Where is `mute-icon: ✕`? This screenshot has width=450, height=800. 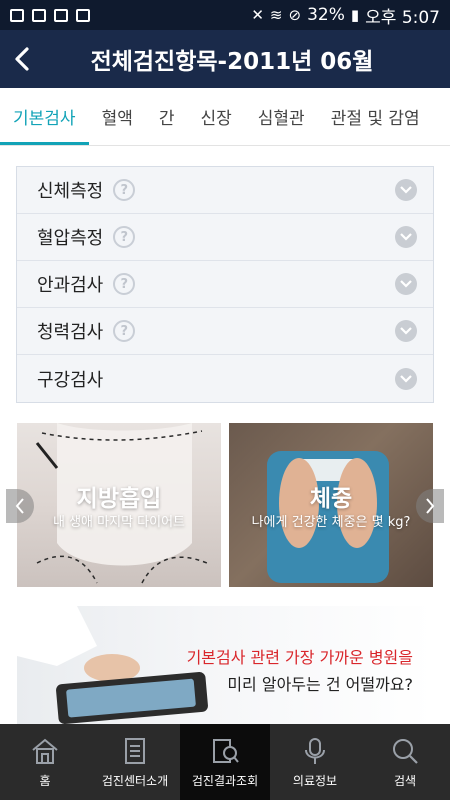 mute-icon: ✕ is located at coordinates (257, 15).